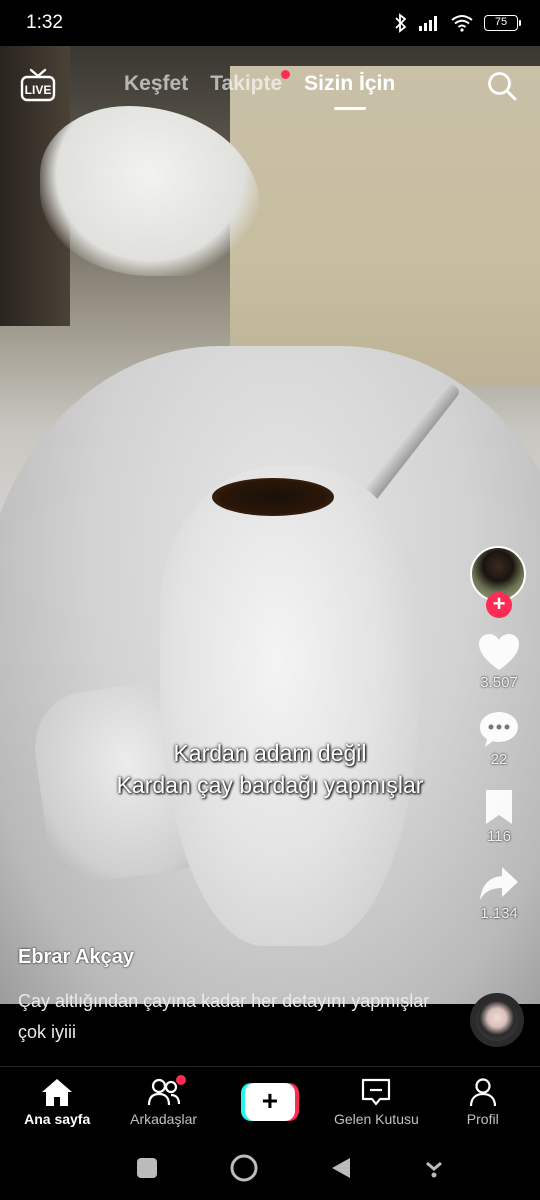 The image size is (540, 1200). I want to click on home-icon, so click(57, 1092).